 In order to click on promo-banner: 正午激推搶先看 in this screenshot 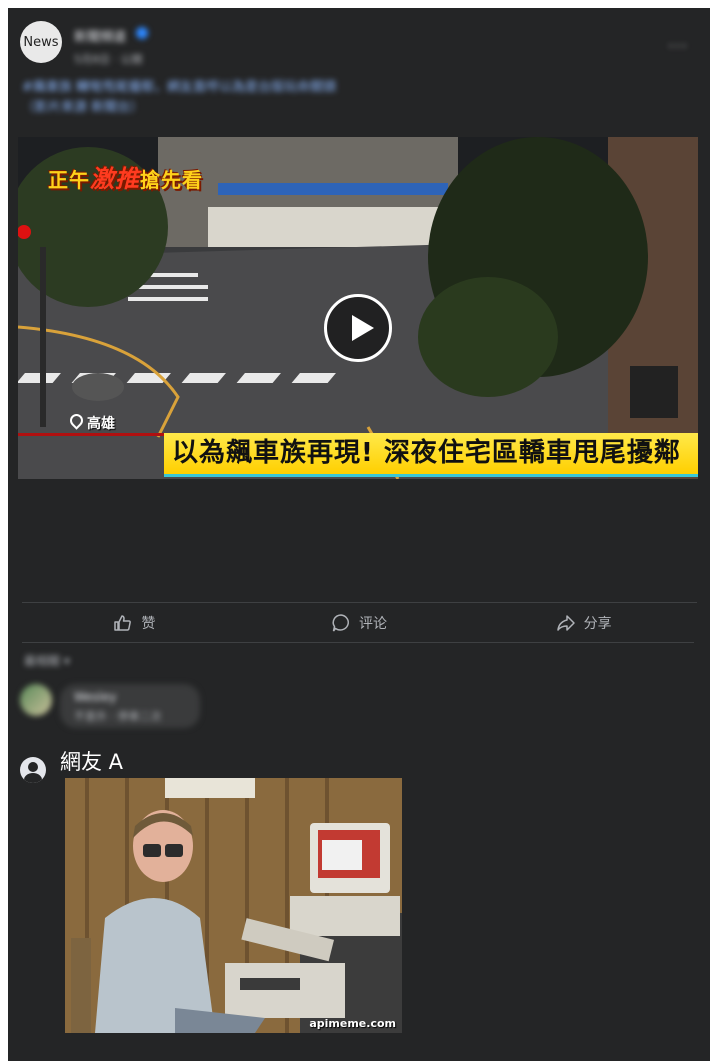, I will do `click(125, 176)`.